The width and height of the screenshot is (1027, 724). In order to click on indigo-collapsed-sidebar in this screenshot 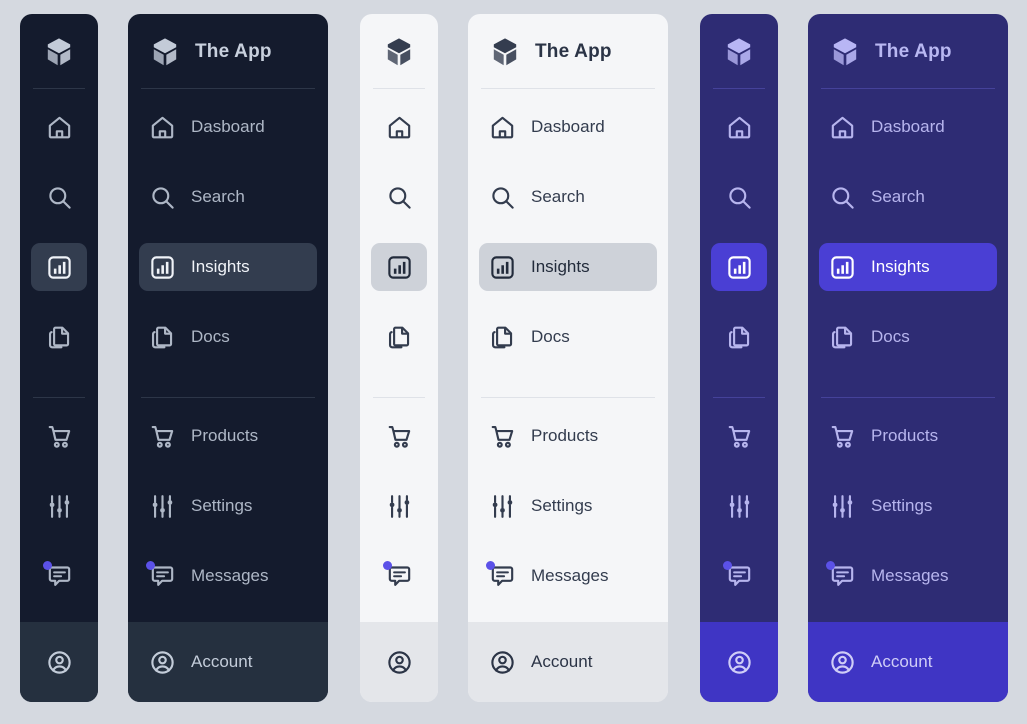, I will do `click(739, 358)`.